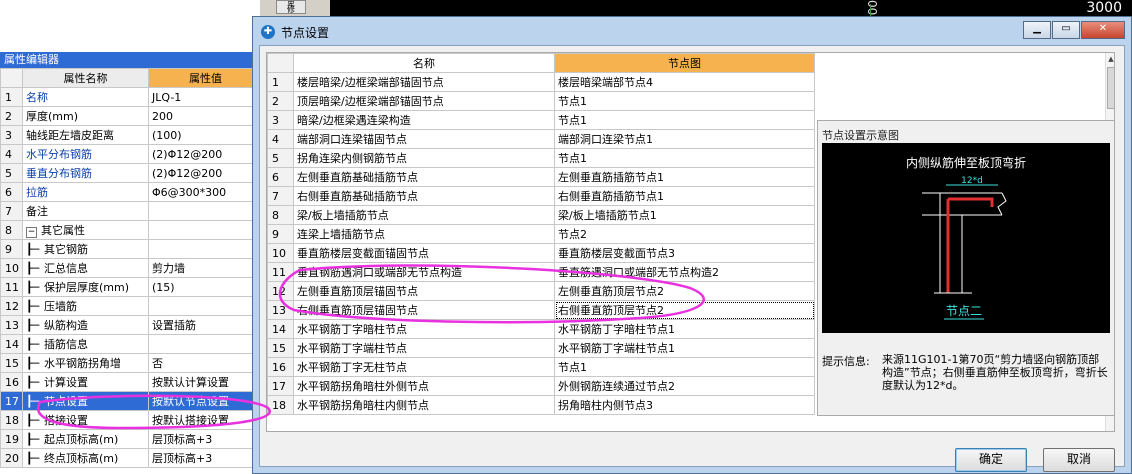 The width and height of the screenshot is (1132, 474). I want to click on node-value: 端部洞口连梁节点1, so click(684, 139).